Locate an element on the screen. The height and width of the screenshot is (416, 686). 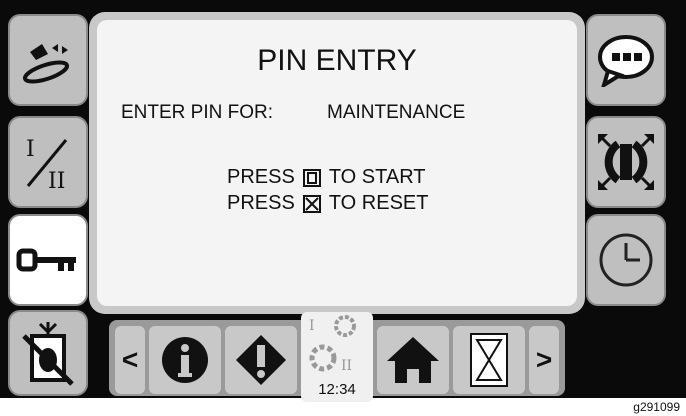
prev-arrow: < is located at coordinates (130, 359).